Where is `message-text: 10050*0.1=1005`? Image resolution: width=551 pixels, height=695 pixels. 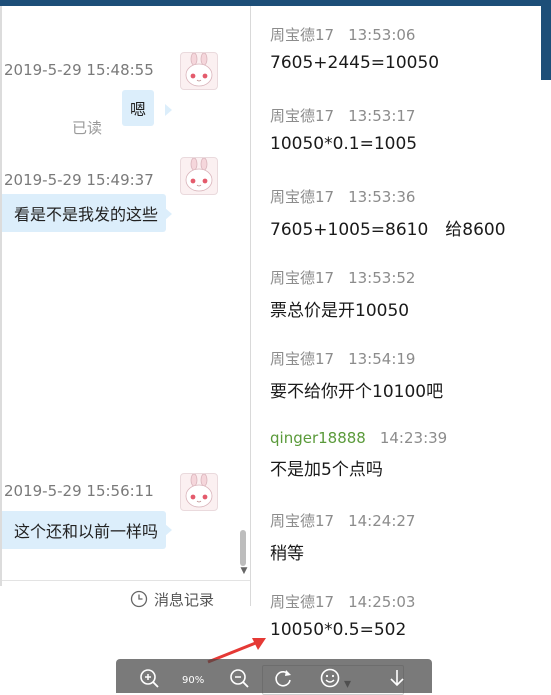 message-text: 10050*0.1=1005 is located at coordinates (344, 144).